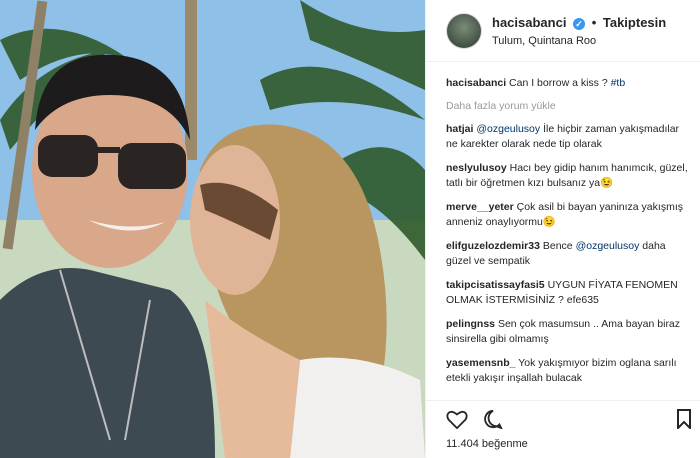 This screenshot has width=700, height=458. I want to click on comment-username: merve__yeter, so click(480, 207).